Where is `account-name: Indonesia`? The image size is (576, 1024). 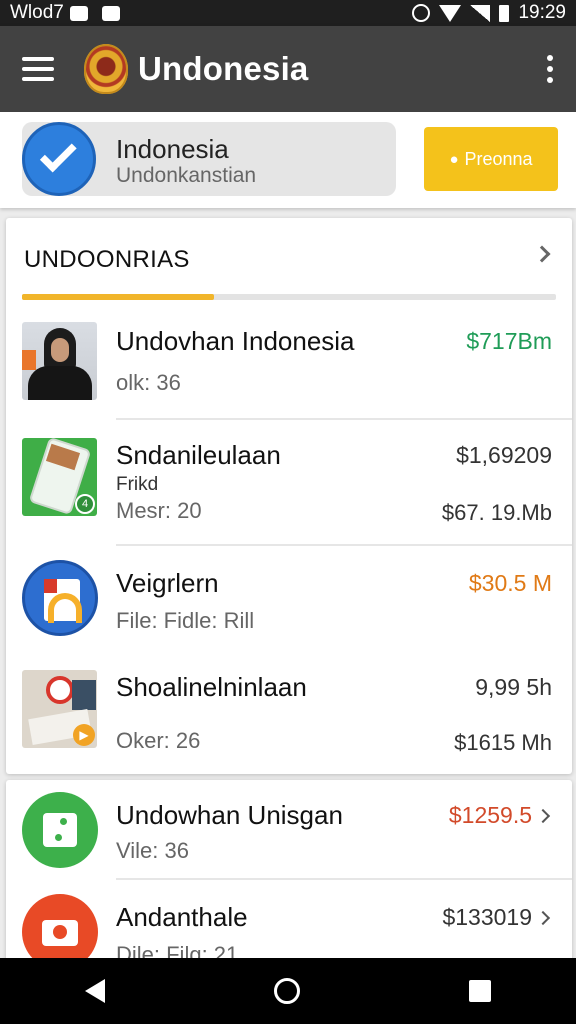
account-name: Indonesia is located at coordinates (172, 149).